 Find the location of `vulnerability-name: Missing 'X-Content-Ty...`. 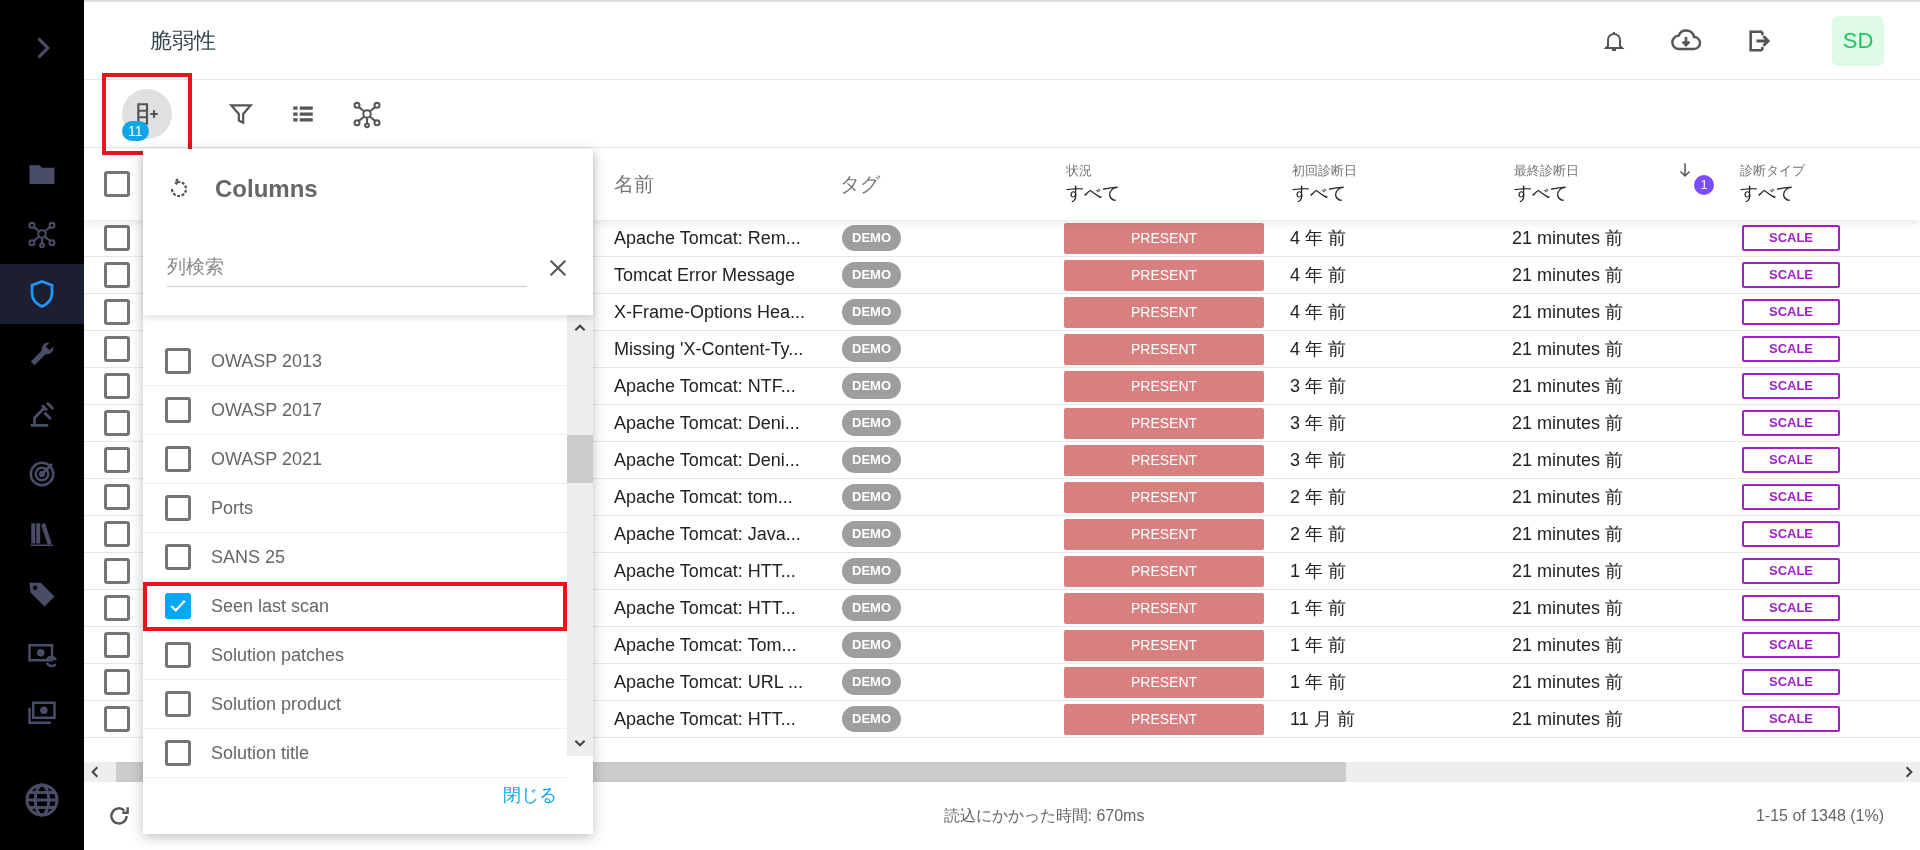

vulnerability-name: Missing 'X-Content-Ty... is located at coordinates (713, 349).